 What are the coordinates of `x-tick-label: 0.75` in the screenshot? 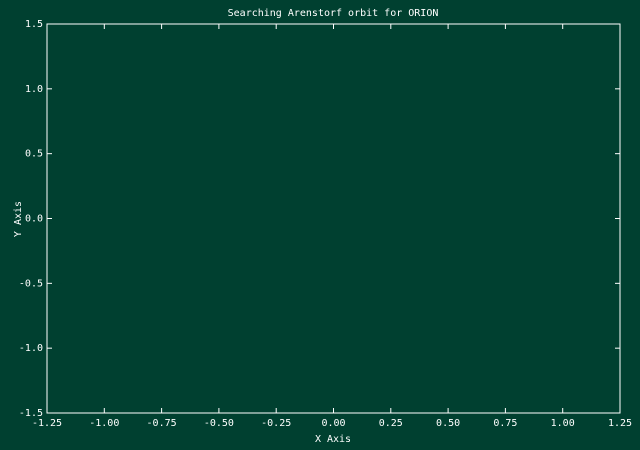 It's located at (505, 423).